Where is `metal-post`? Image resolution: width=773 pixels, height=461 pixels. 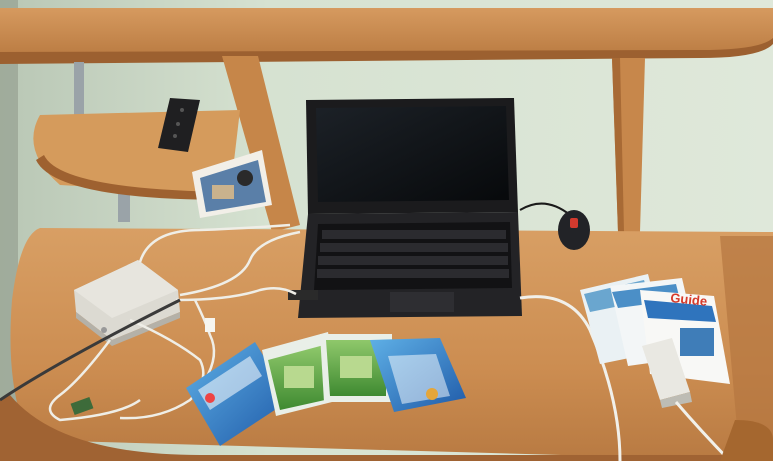
metal-post is located at coordinates (79, 91).